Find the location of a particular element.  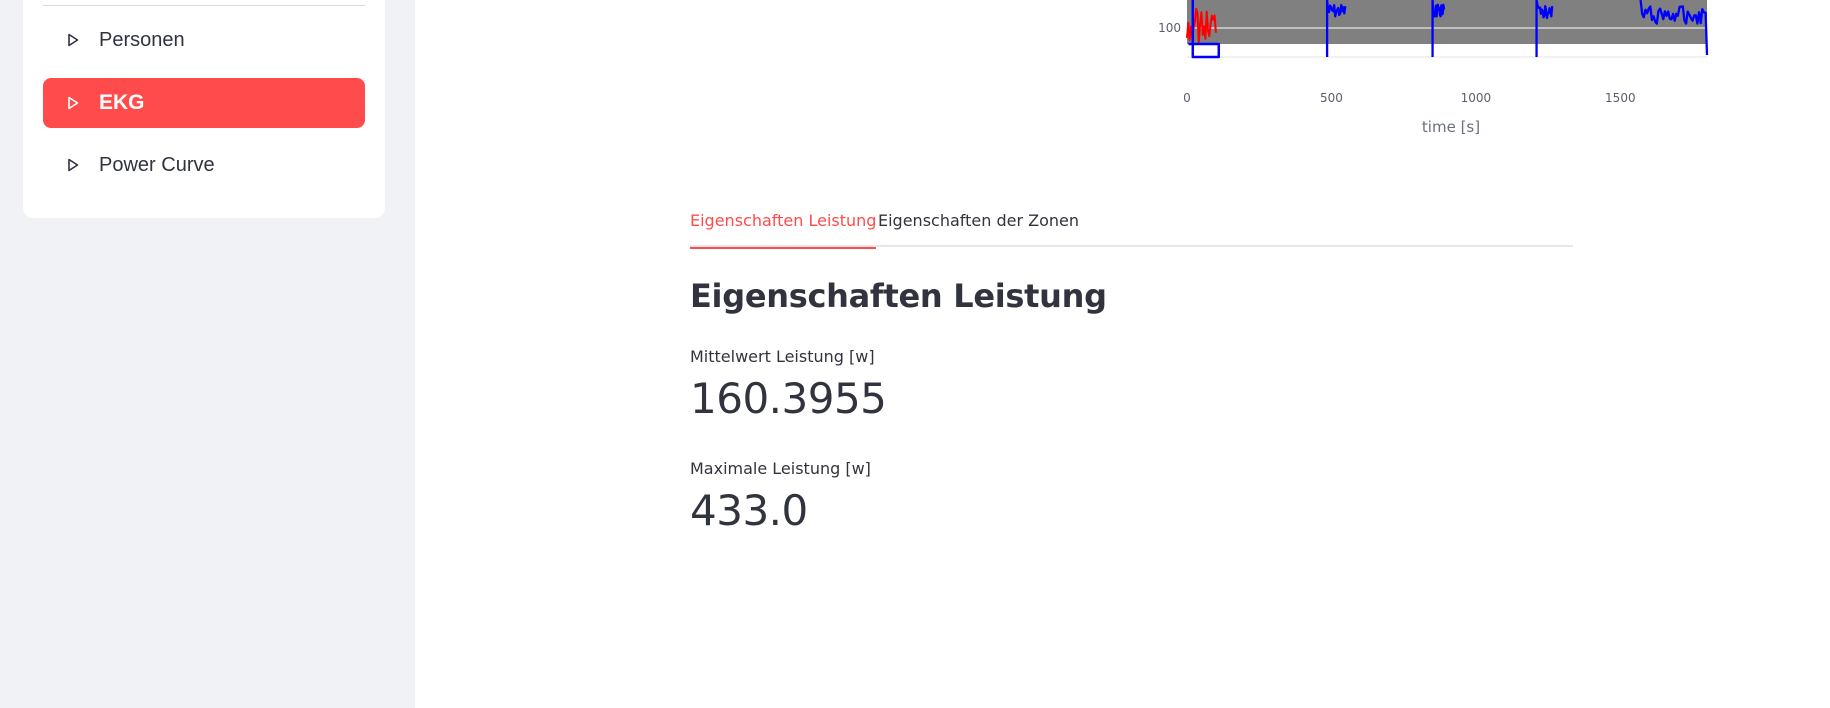

nav-item-ekg: EKG is located at coordinates (204, 103).